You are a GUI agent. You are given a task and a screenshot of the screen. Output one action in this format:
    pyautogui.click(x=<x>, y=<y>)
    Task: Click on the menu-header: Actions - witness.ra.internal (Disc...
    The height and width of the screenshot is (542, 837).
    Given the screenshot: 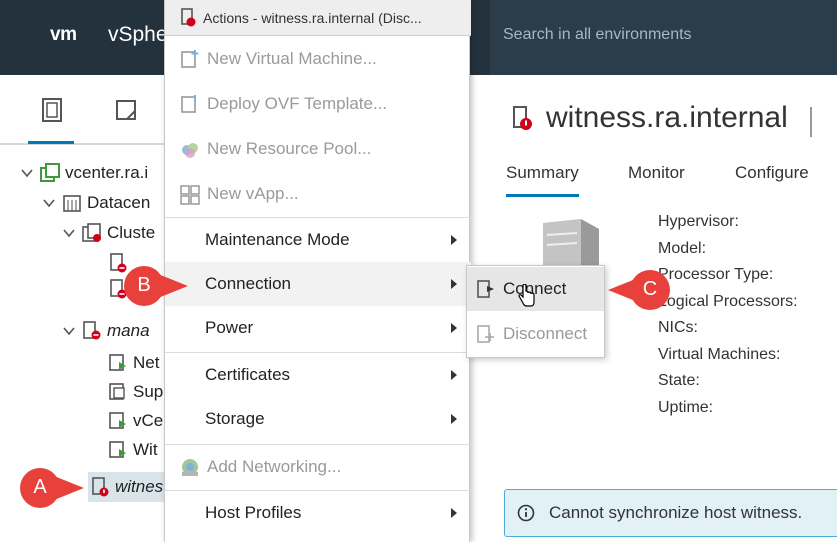 What is the action you would take?
    pyautogui.click(x=318, y=18)
    